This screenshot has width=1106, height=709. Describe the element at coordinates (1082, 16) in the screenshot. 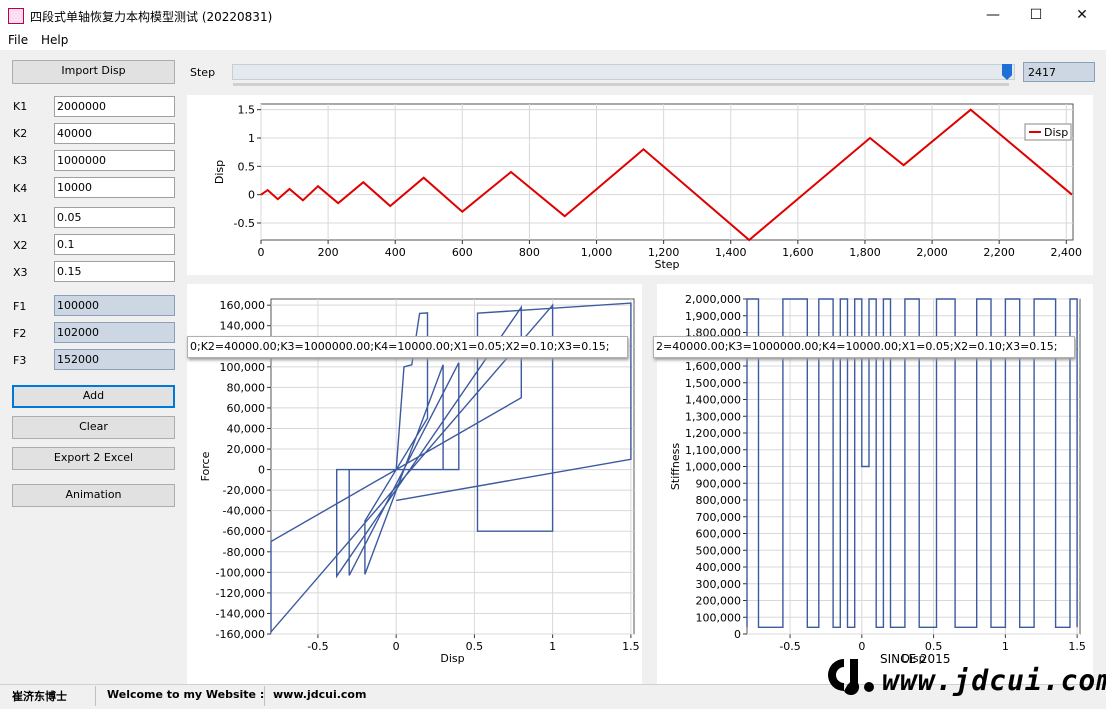

I see `close-button: ✕` at that location.